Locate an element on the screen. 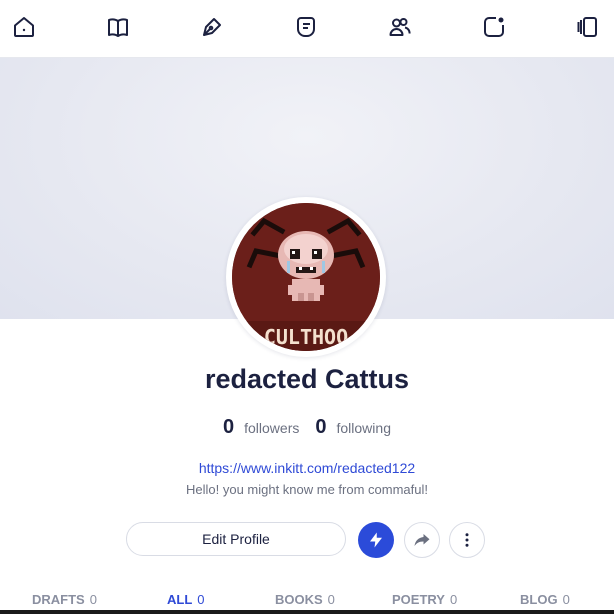  tab-all: ALL 0 is located at coordinates (186, 599).